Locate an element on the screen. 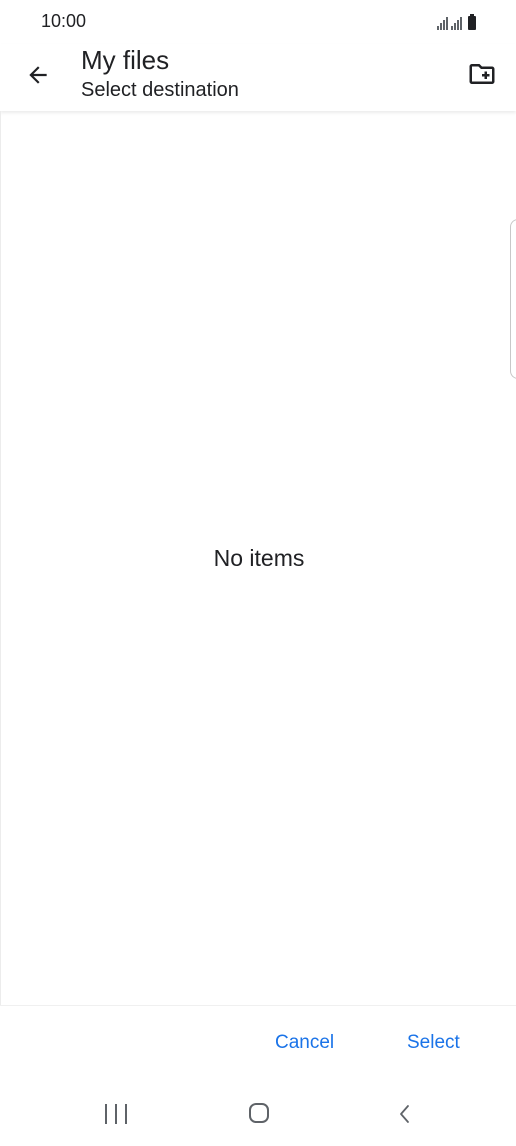  status-time: 10:00 is located at coordinates (64, 21).